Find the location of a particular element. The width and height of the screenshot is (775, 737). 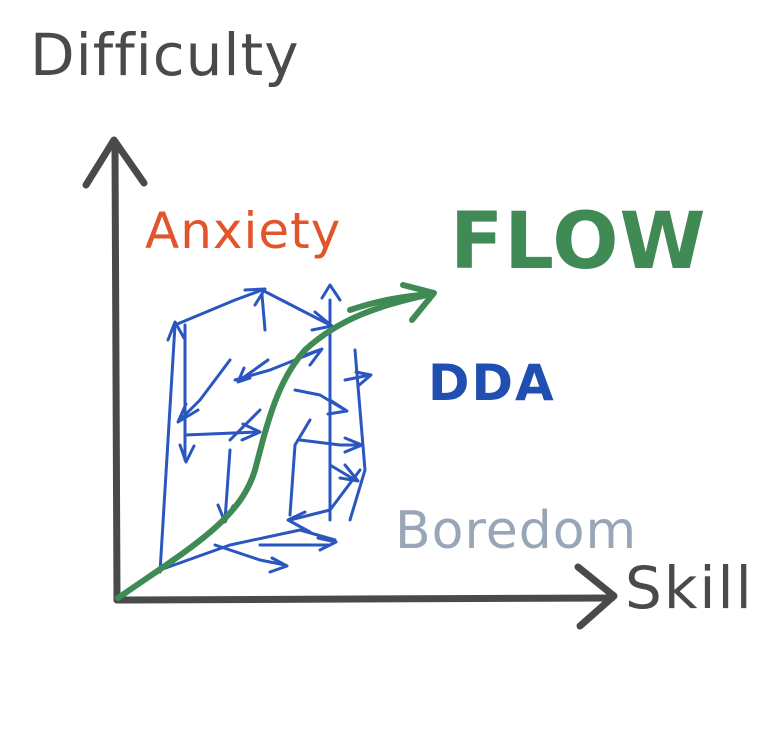

boredom-label: Boredom is located at coordinates (516, 531).